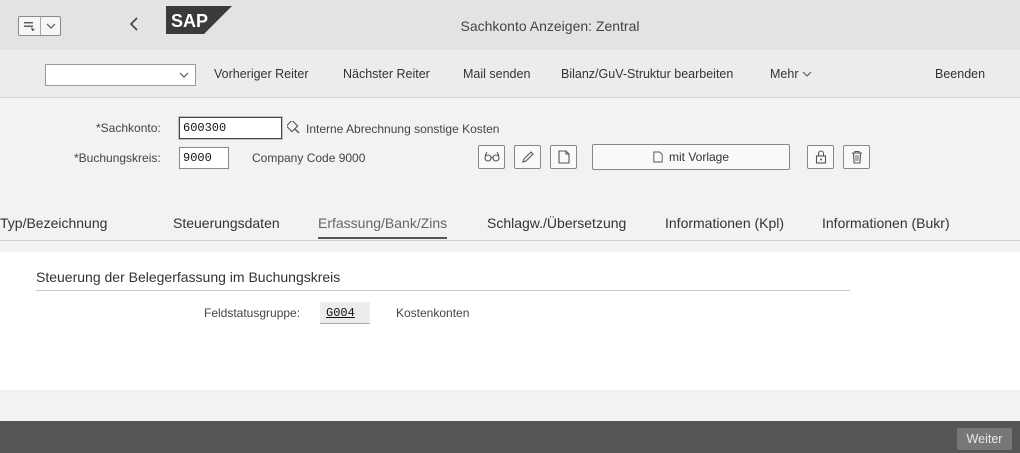  I want to click on delete-button, so click(856, 157).